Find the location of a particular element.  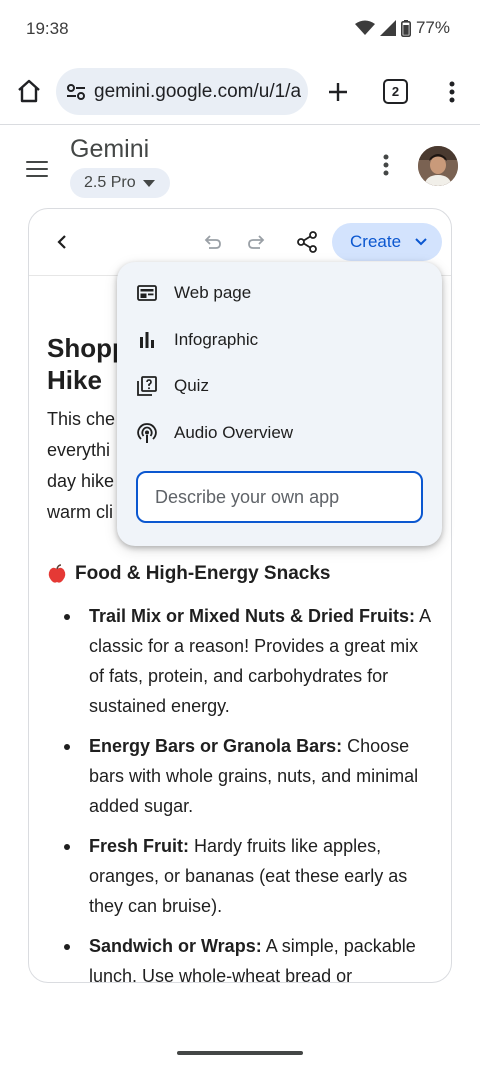

menu-item-infographic: Infographic is located at coordinates (279, 340).